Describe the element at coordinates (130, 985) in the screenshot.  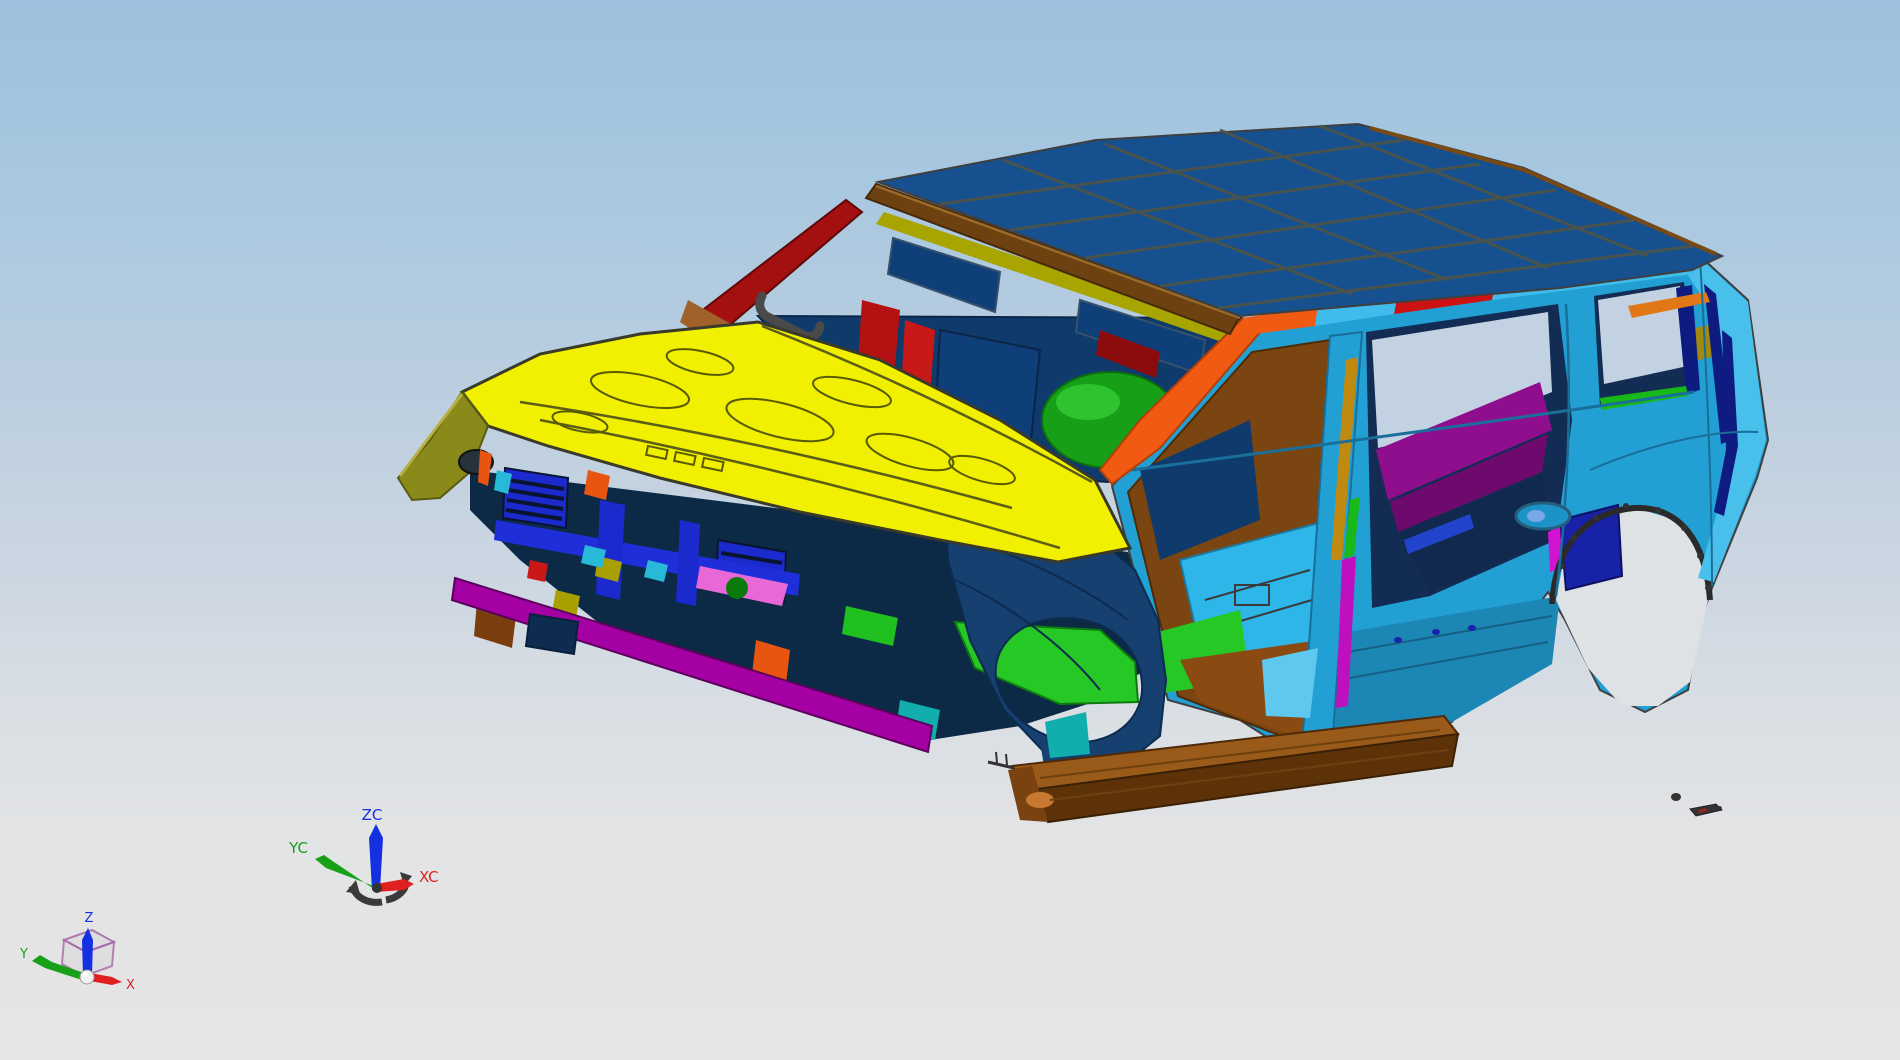
I see `abs-x-label: X` at that location.